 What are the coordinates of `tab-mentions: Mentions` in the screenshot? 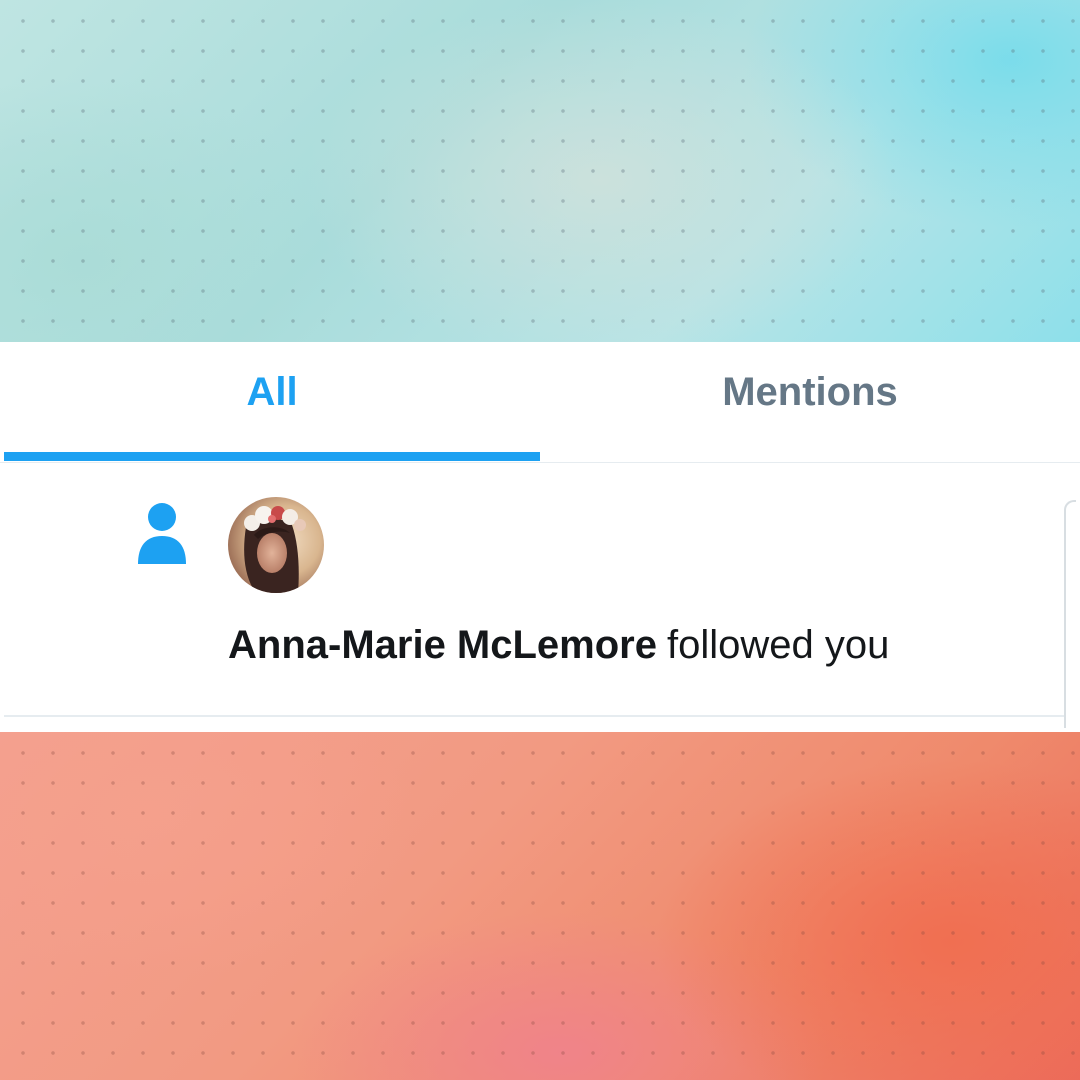 It's located at (810, 392).